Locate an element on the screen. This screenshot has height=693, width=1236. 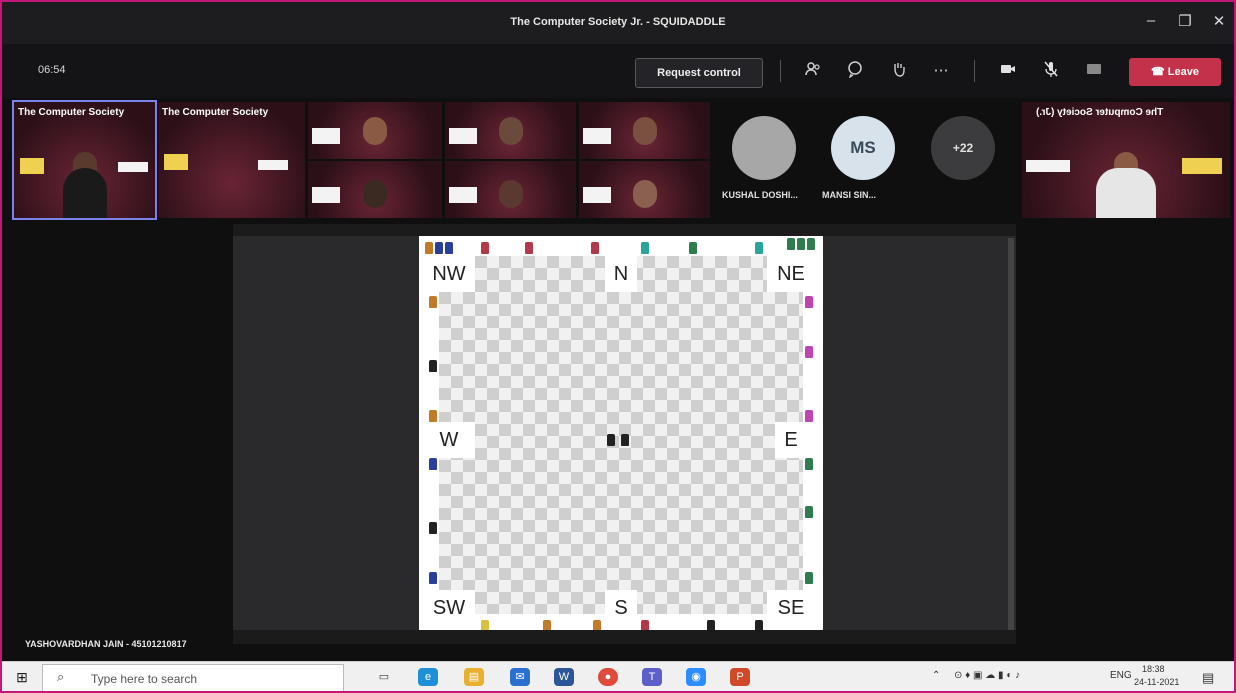
raise-hand-icon is located at coordinates (898, 71).